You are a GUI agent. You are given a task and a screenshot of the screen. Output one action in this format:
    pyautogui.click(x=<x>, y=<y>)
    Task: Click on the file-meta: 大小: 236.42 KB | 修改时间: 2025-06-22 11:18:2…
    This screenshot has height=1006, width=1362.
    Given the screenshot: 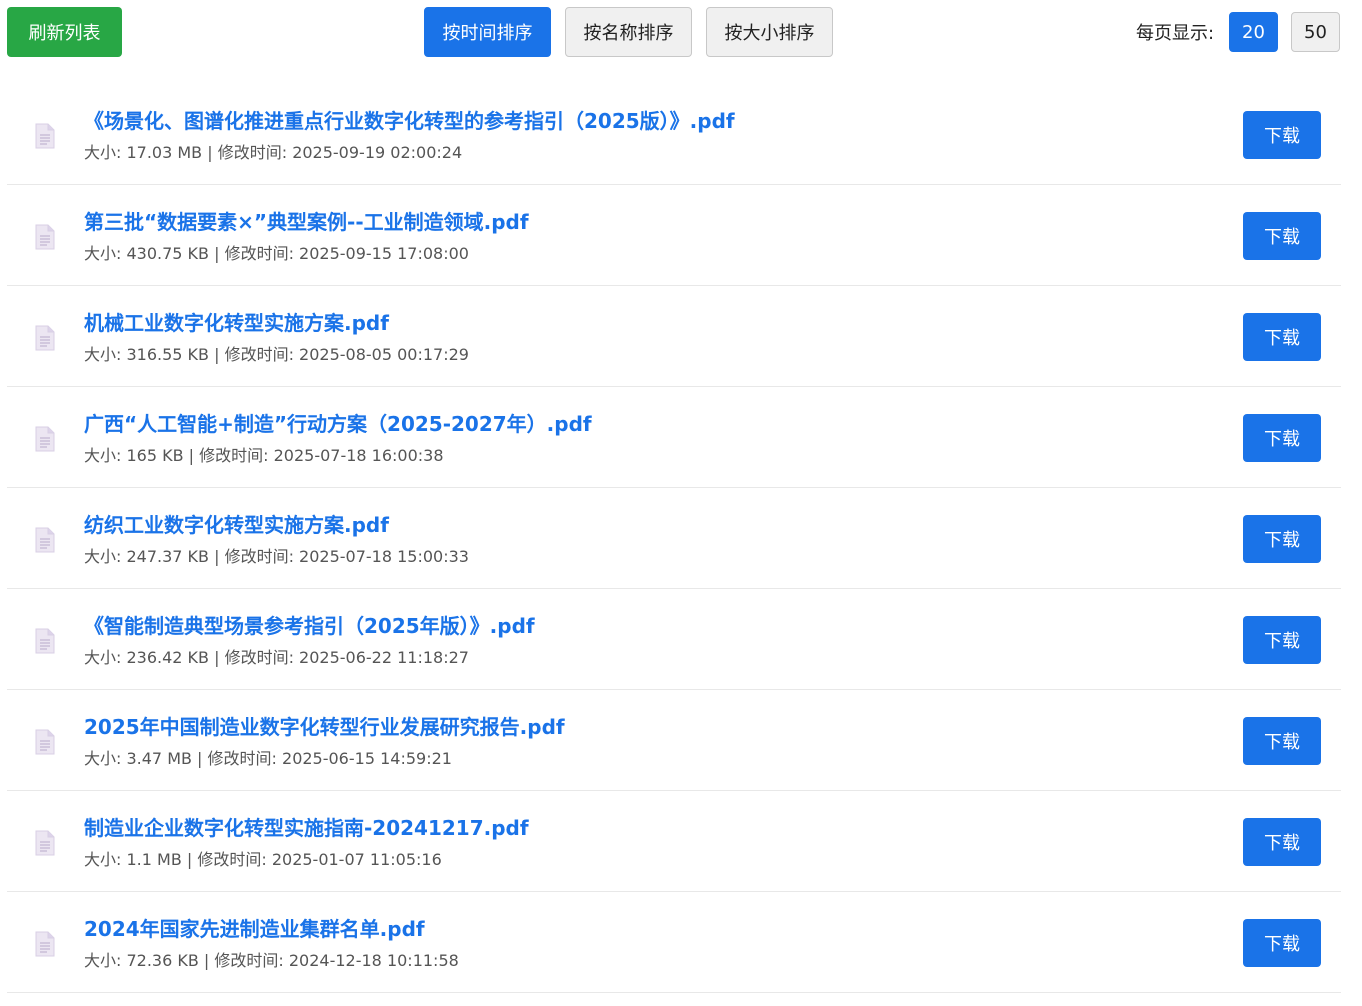 What is the action you would take?
    pyautogui.click(x=276, y=657)
    